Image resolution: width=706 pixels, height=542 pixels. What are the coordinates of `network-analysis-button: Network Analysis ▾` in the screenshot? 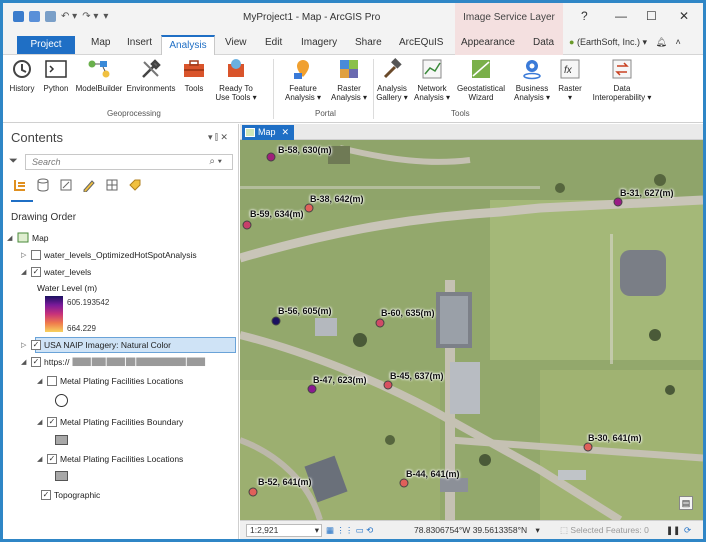 It's located at (432, 79).